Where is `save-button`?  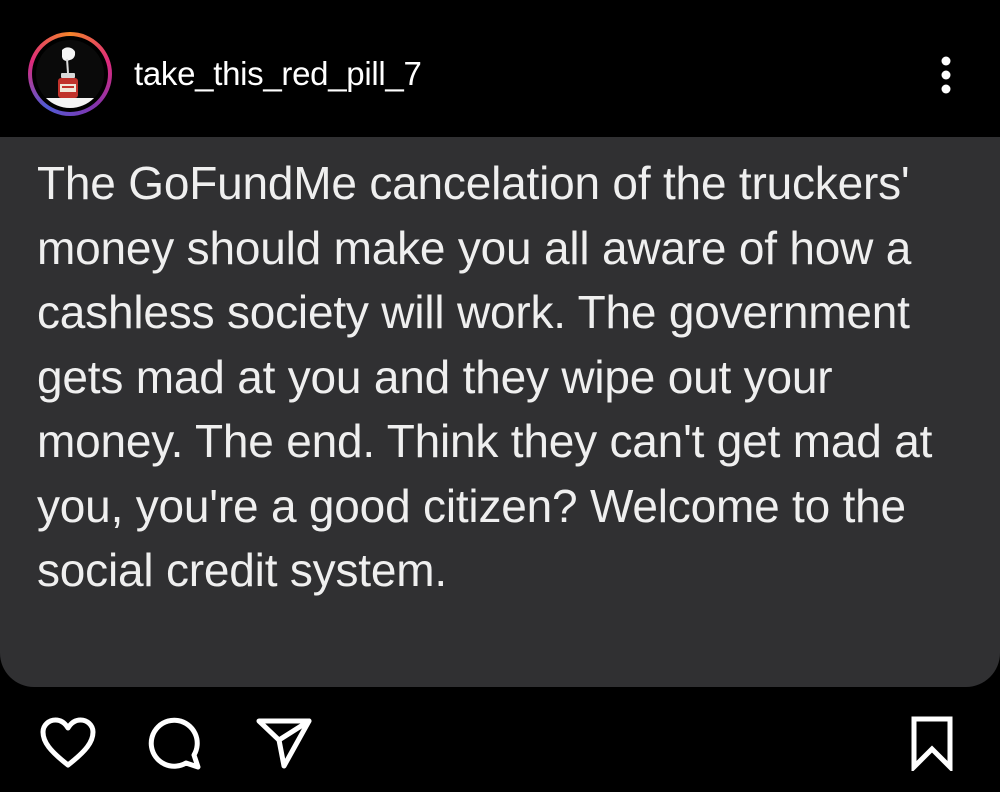 save-button is located at coordinates (932, 743).